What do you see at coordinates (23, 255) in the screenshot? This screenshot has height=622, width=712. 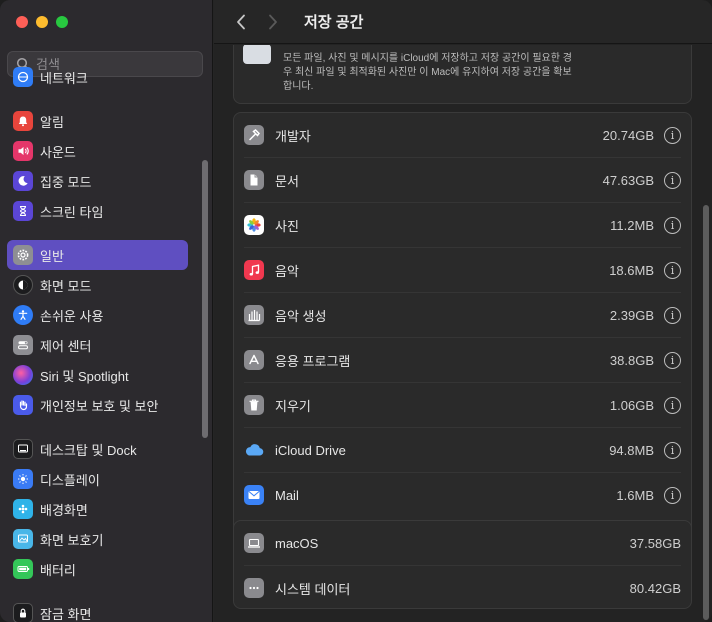 I see `gear-icon` at bounding box center [23, 255].